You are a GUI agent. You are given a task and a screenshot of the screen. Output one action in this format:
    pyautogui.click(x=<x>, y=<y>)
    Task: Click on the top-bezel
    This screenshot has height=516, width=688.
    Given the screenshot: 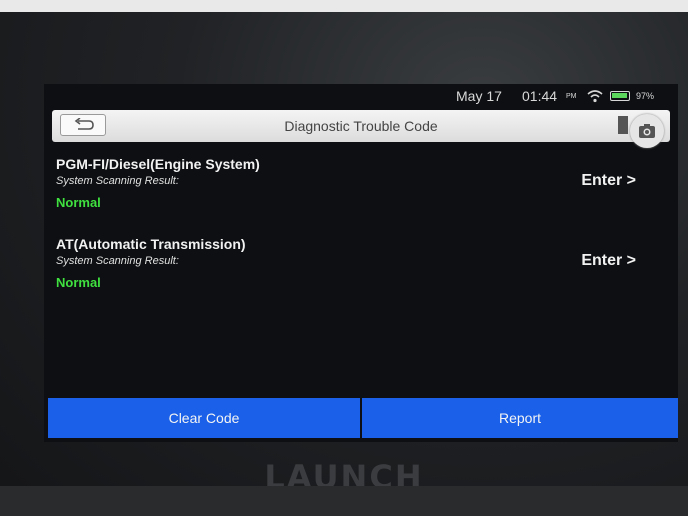 What is the action you would take?
    pyautogui.click(x=344, y=6)
    